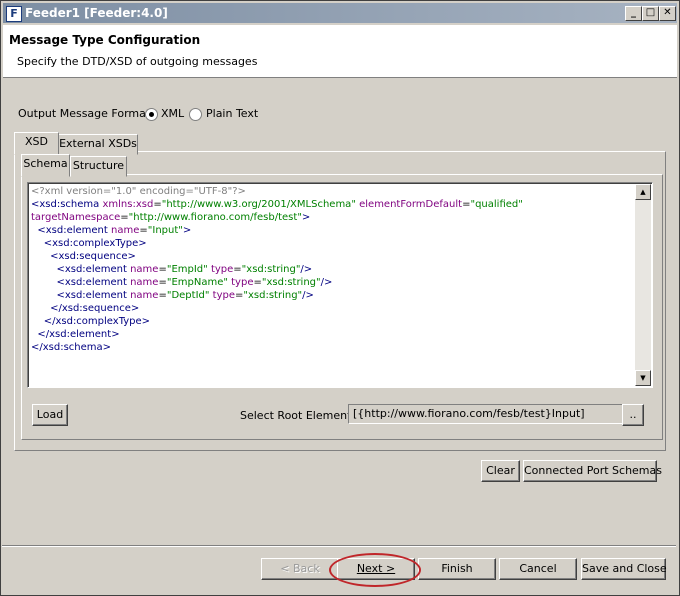 The height and width of the screenshot is (596, 680). What do you see at coordinates (78, 334) in the screenshot?
I see `schema-line: </xsd:element>` at bounding box center [78, 334].